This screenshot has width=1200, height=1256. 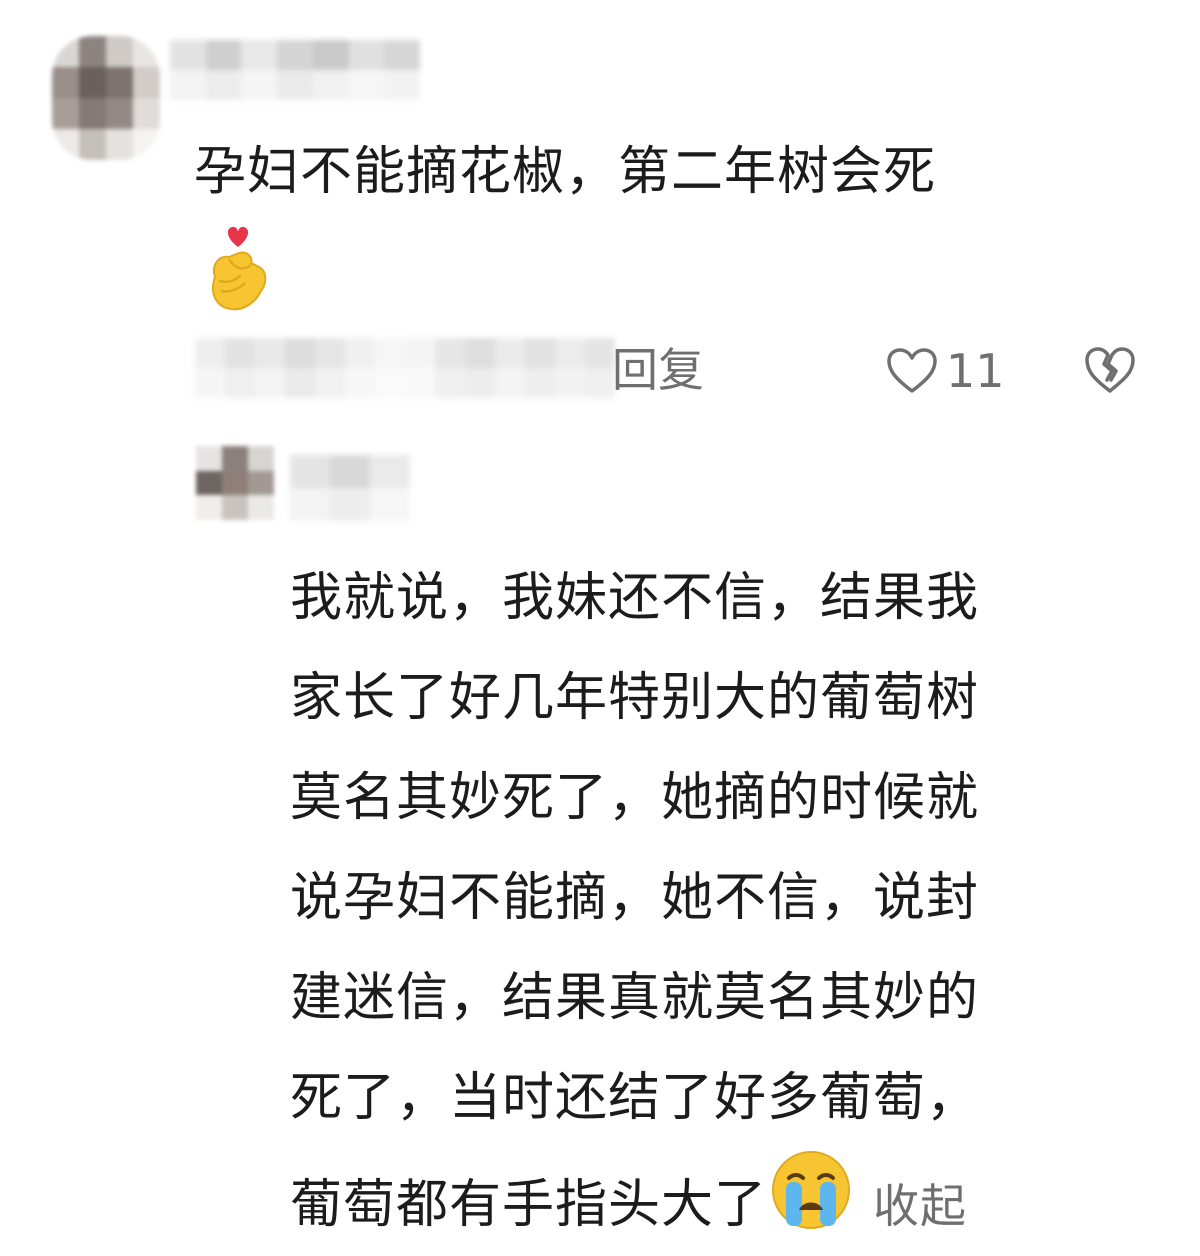 What do you see at coordinates (565, 172) in the screenshot?
I see `comment-text: 孕妇不能摘花椒，第二年树会死` at bounding box center [565, 172].